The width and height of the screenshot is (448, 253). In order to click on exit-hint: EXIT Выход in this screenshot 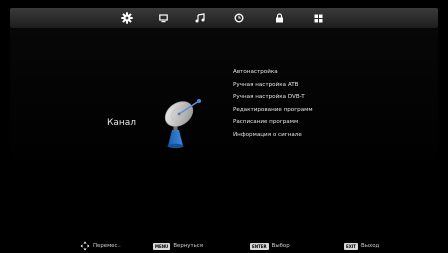, I will do `click(361, 246)`.